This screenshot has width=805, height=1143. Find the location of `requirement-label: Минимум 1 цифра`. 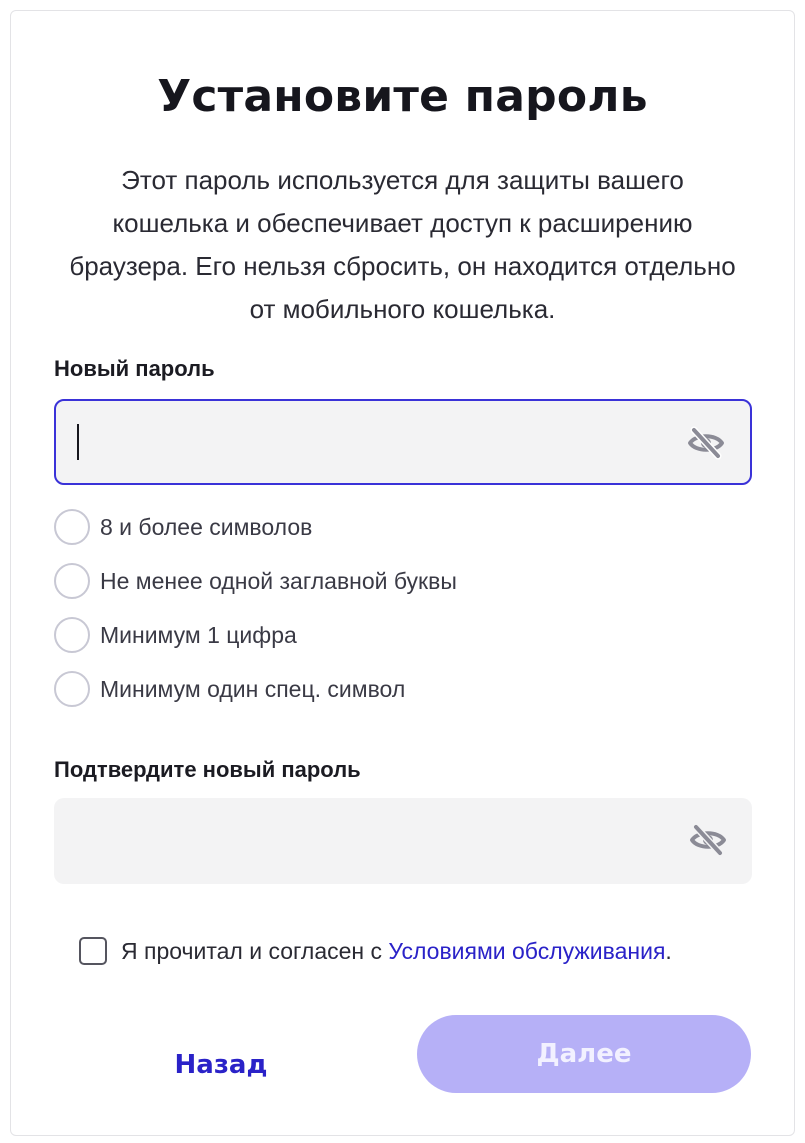

requirement-label: Минимум 1 цифра is located at coordinates (198, 634).